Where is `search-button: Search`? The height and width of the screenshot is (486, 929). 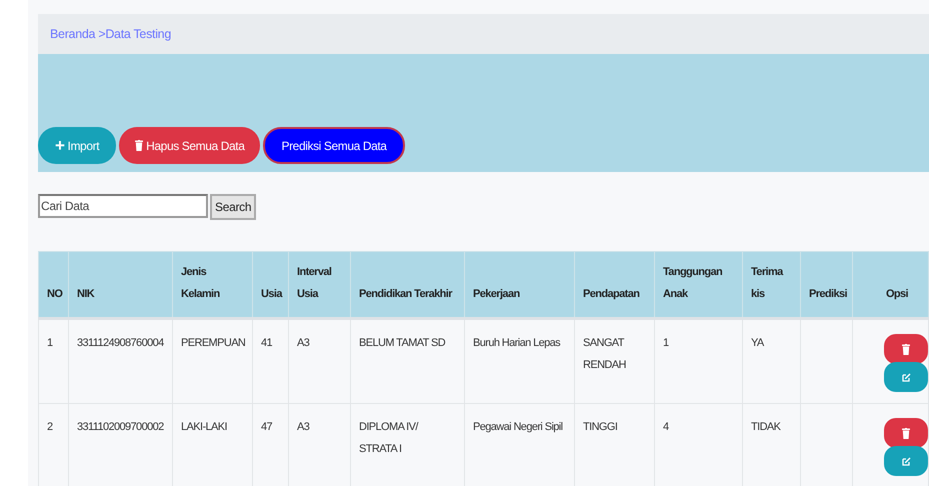 search-button: Search is located at coordinates (233, 207).